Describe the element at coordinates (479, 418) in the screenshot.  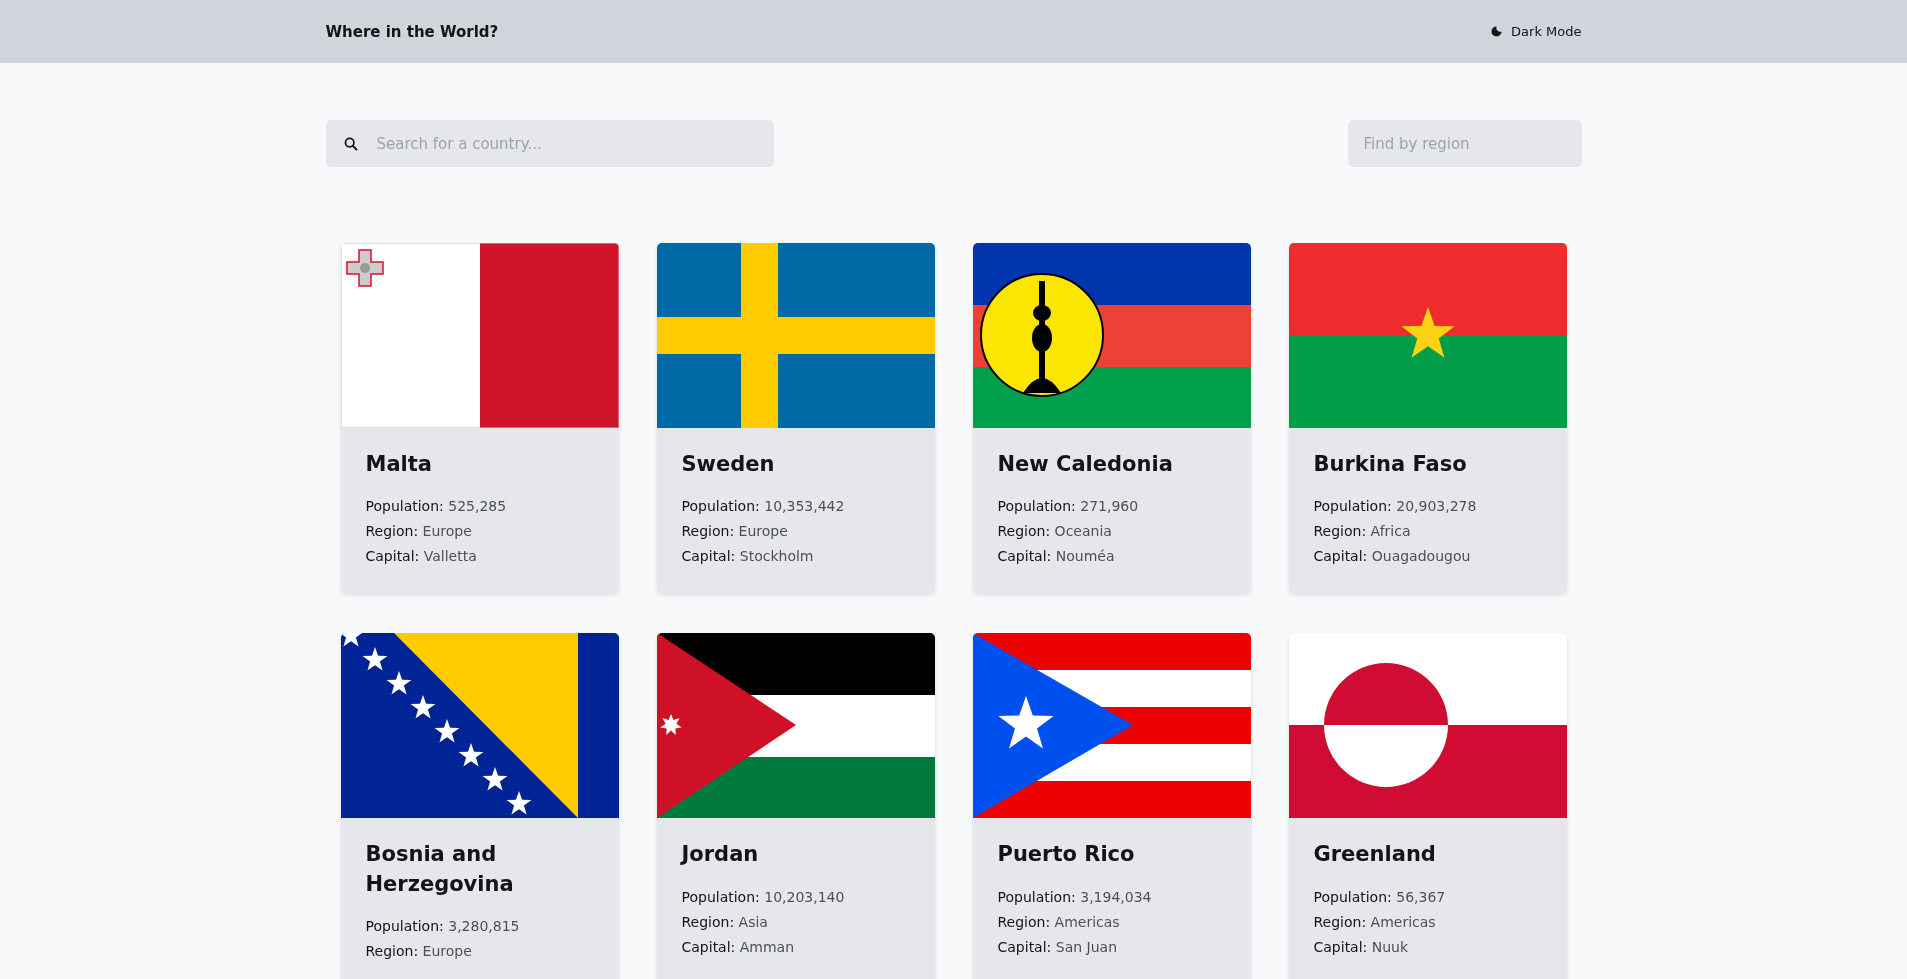
I see `country-card: Malta Population: 525,285 Region: Europe Capital: Valletta` at that location.